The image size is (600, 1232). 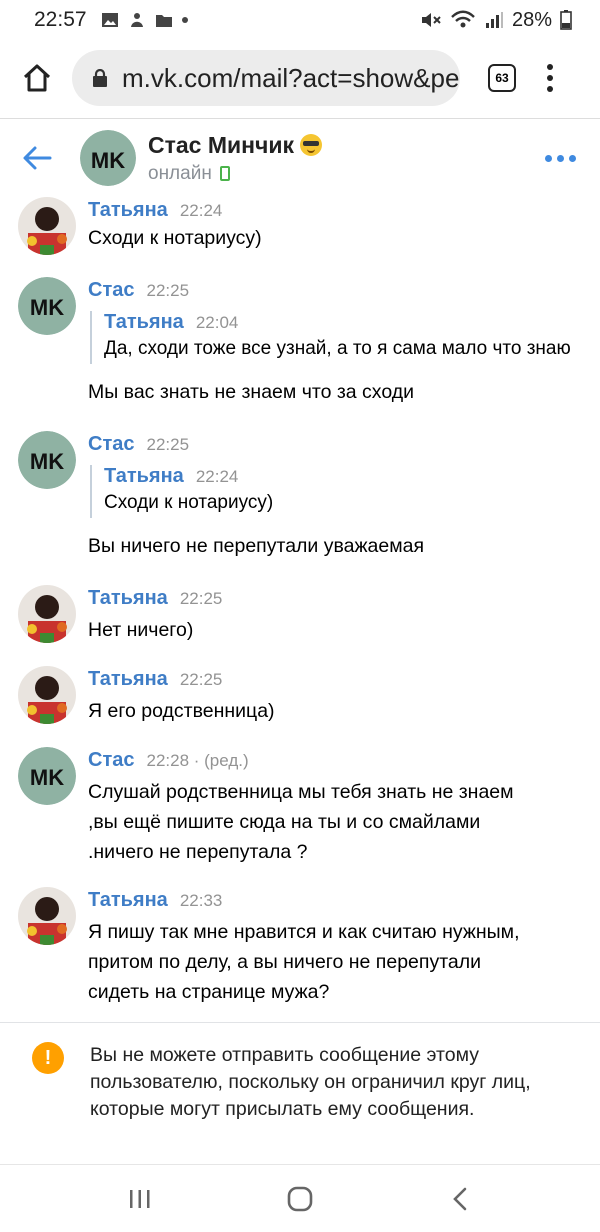 What do you see at coordinates (251, 392) in the screenshot?
I see `message-text: Мы вас знать не знаем что за сходи` at bounding box center [251, 392].